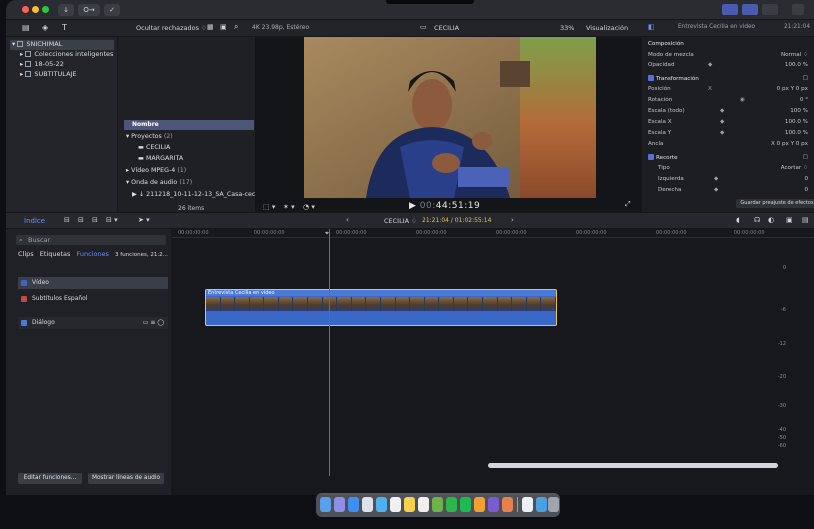 This screenshot has width=814, height=529. Describe the element at coordinates (789, 220) in the screenshot. I see `clip-appearance-icon: ▣` at that location.